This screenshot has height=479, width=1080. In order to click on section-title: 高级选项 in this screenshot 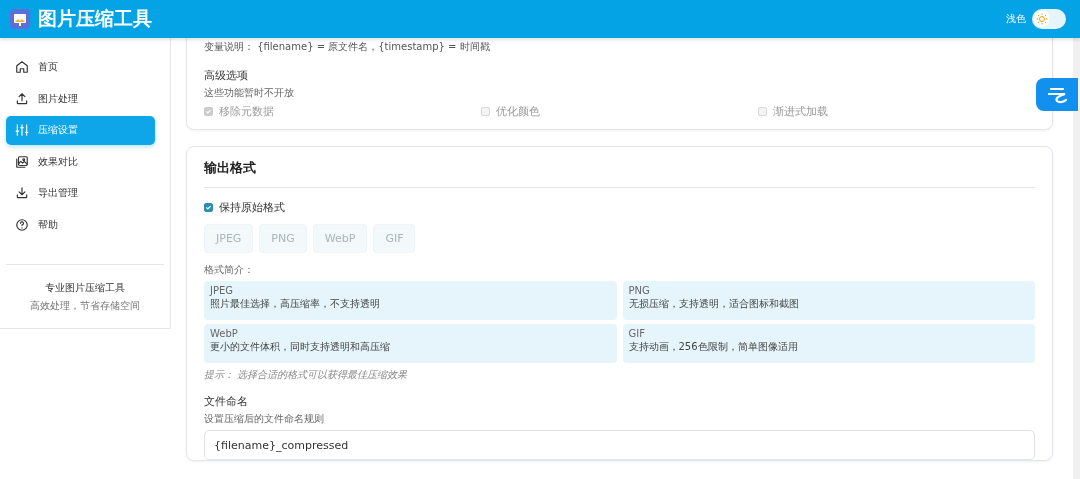, I will do `click(226, 75)`.